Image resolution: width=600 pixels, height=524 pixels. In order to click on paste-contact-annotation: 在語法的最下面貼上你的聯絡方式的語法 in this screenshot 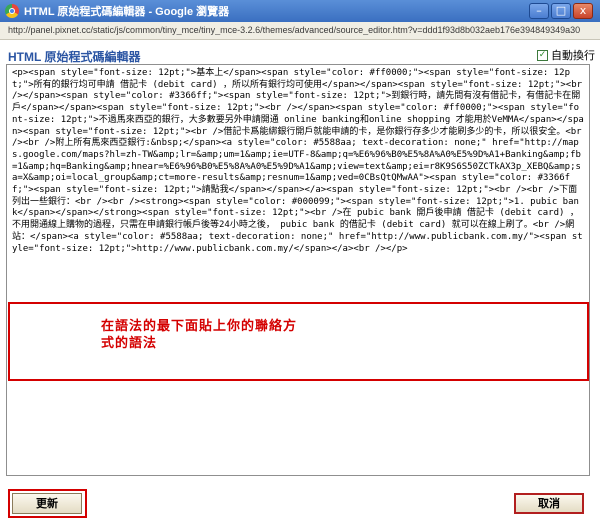, I will do `click(298, 341)`.